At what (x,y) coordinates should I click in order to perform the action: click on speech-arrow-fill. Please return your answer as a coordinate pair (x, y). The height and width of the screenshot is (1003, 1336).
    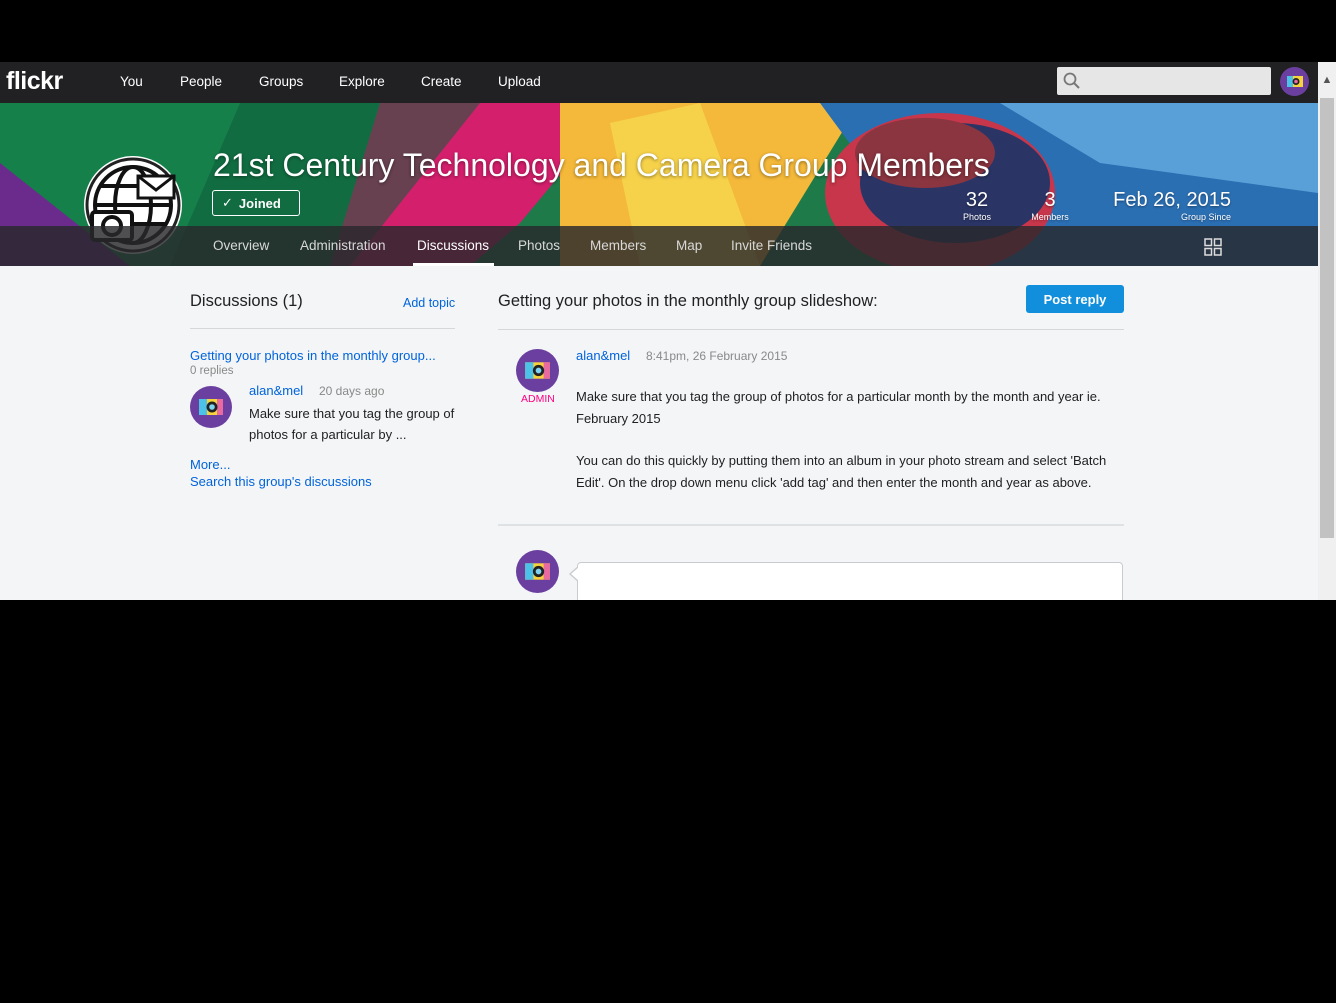
    Looking at the image, I should click on (575, 574).